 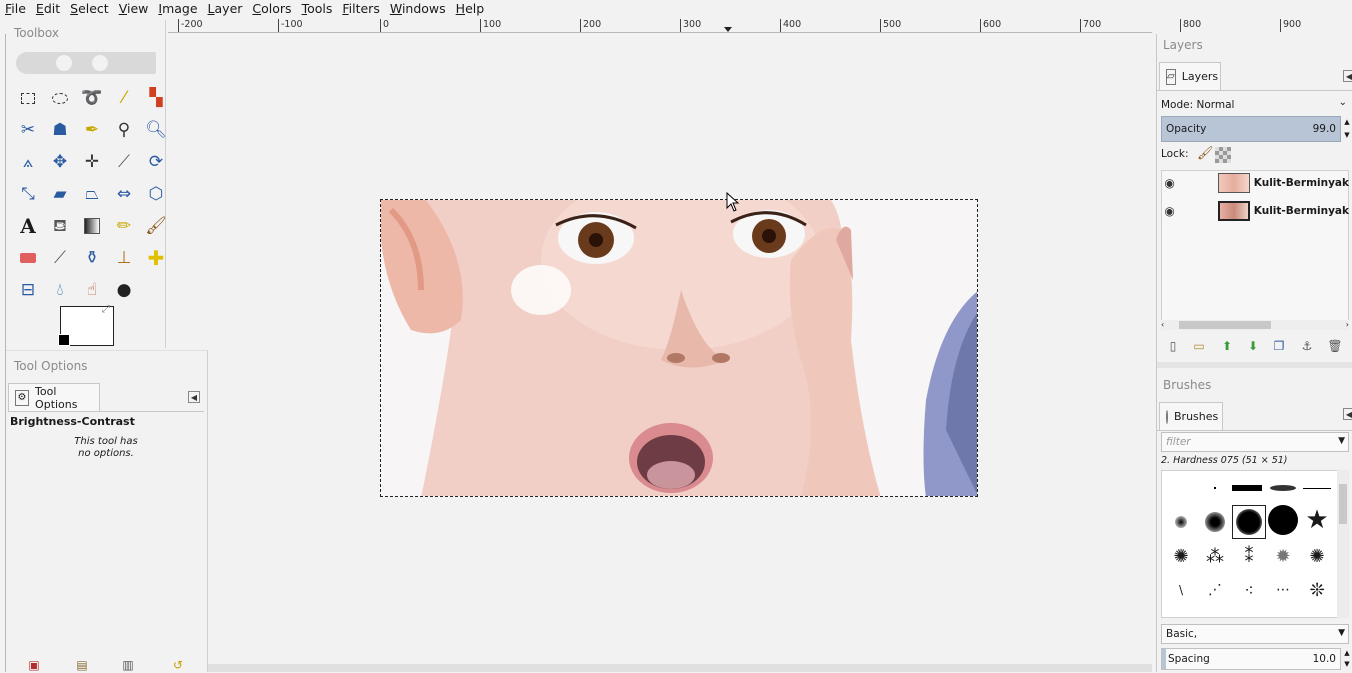 What do you see at coordinates (1251, 659) in the screenshot?
I see `spacing-slider: Spacing 10.0` at bounding box center [1251, 659].